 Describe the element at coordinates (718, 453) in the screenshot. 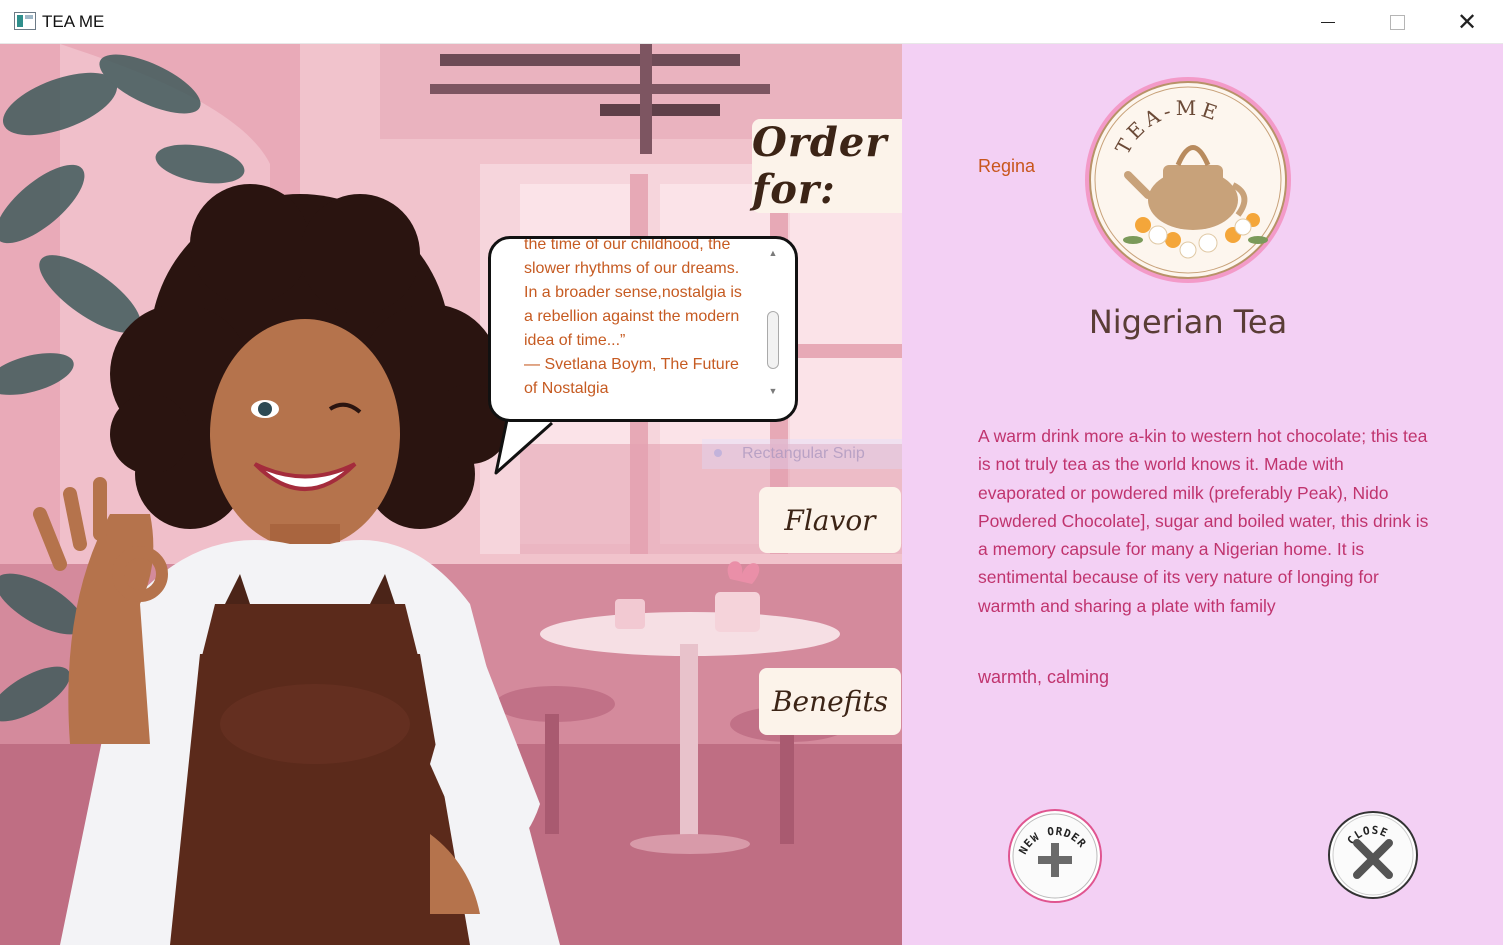

I see `snip-dot` at that location.